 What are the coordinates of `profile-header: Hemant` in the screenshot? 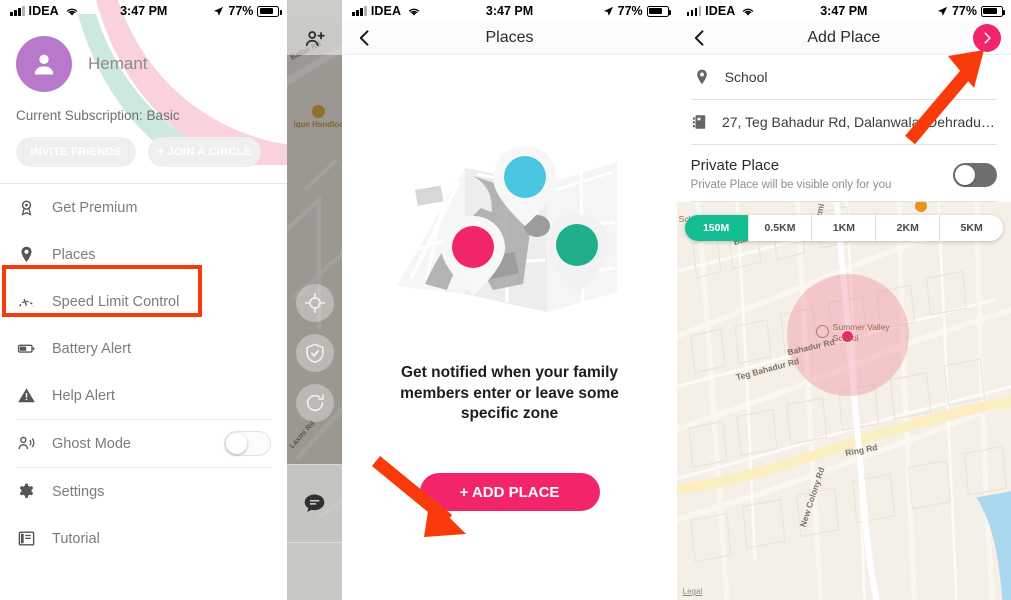 It's located at (143, 57).